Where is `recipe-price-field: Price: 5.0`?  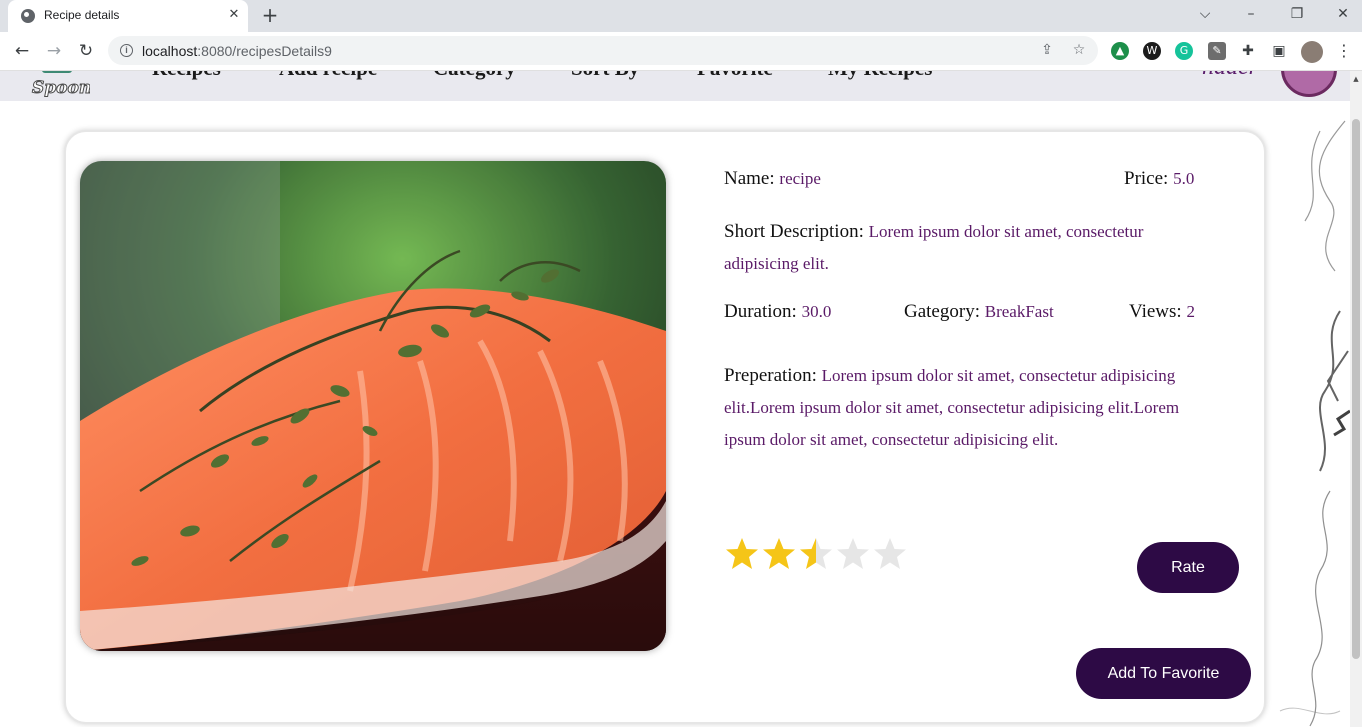
recipe-price-field: Price: 5.0 is located at coordinates (1159, 178).